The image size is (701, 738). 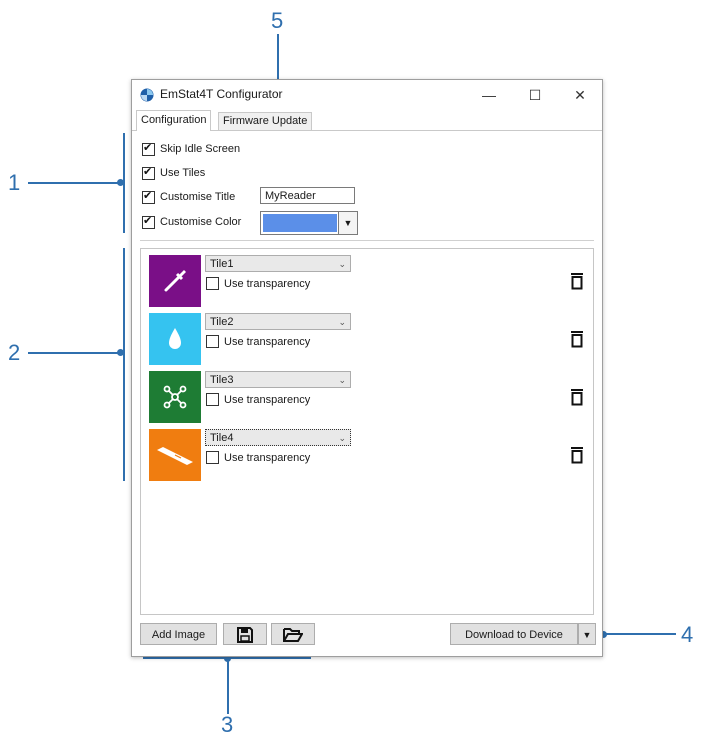 I want to click on save-button, so click(x=245, y=634).